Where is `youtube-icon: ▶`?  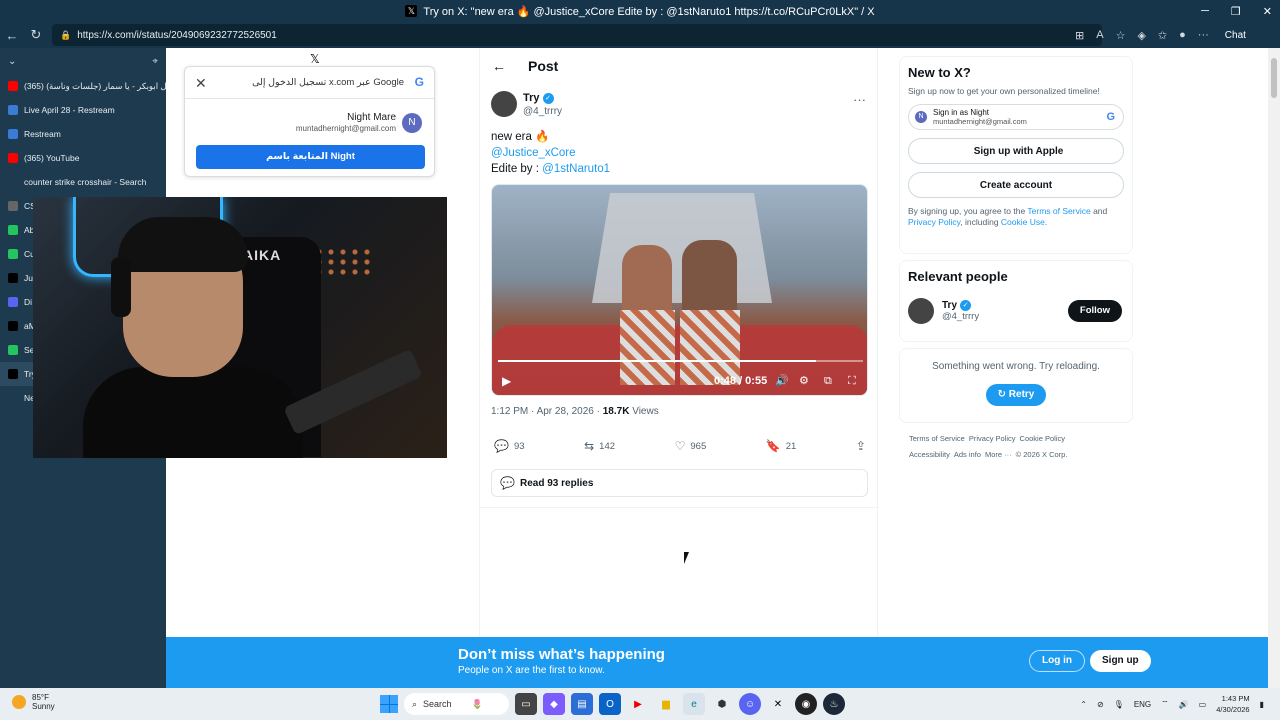 youtube-icon: ▶ is located at coordinates (638, 704).